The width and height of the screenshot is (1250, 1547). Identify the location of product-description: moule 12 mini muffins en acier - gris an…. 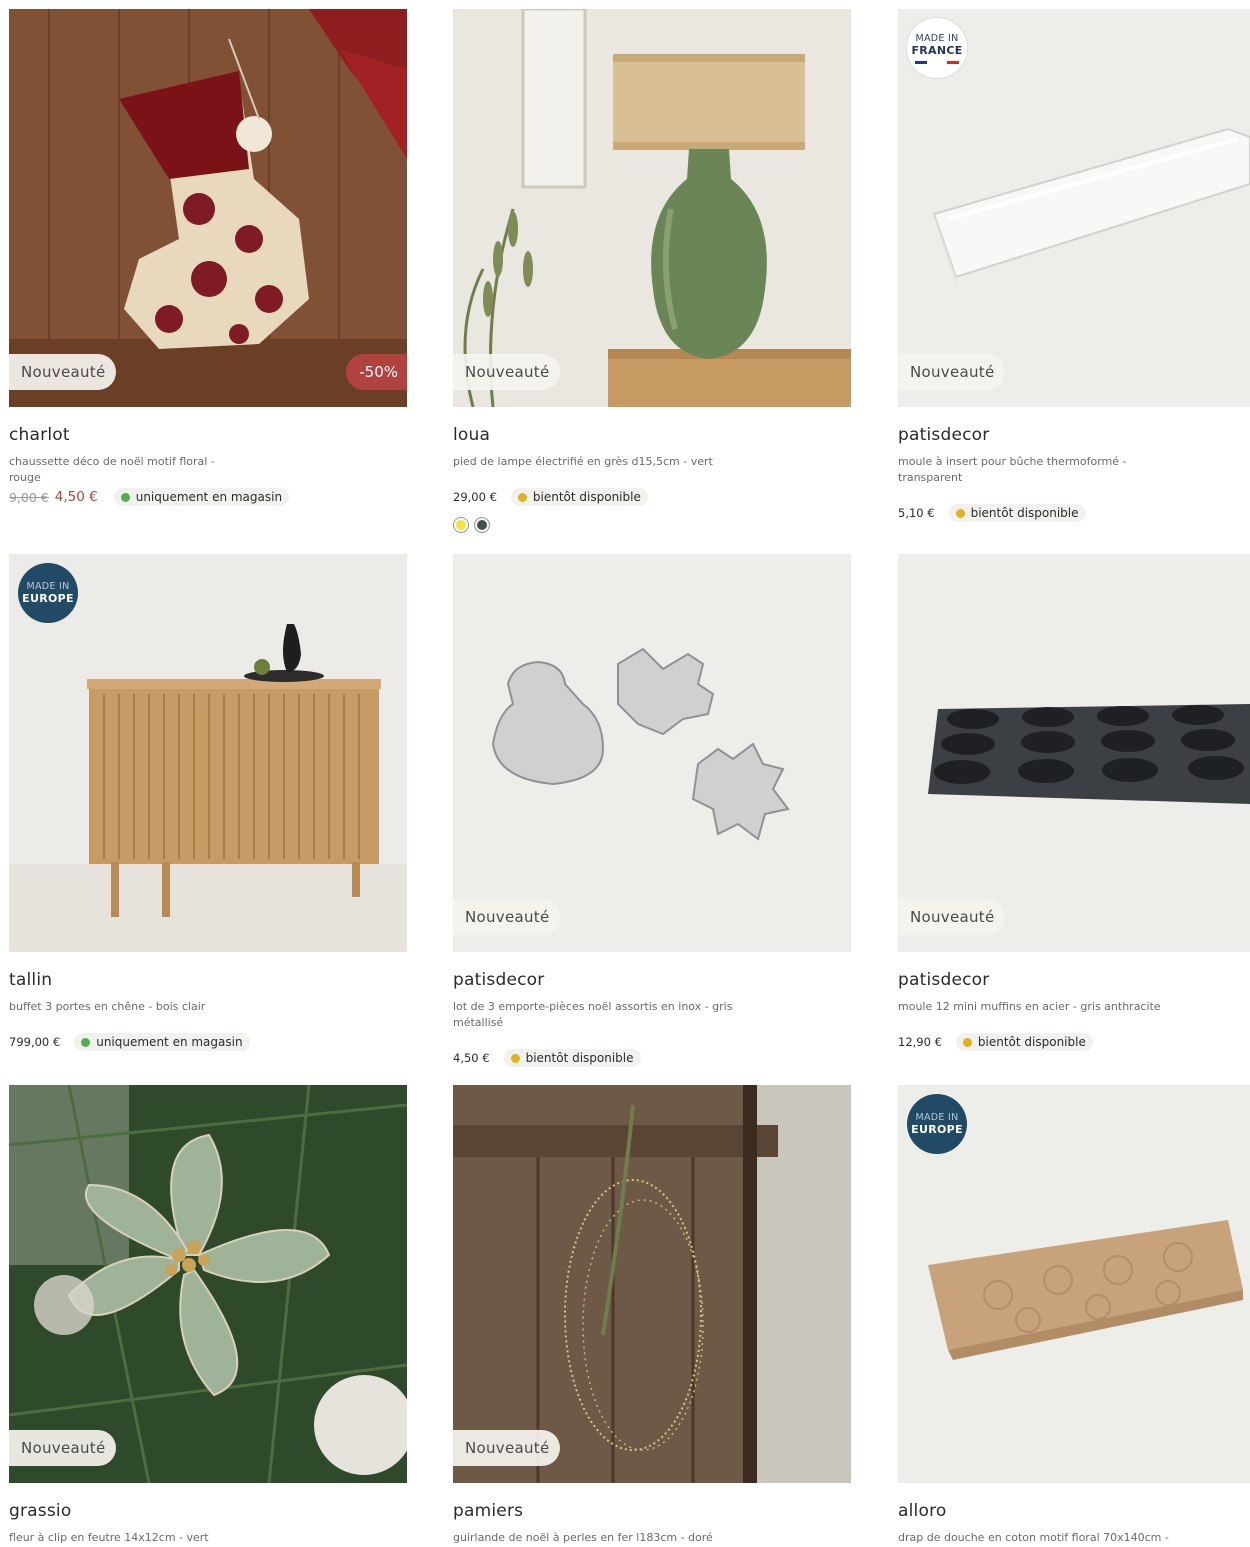
(1048, 1007).